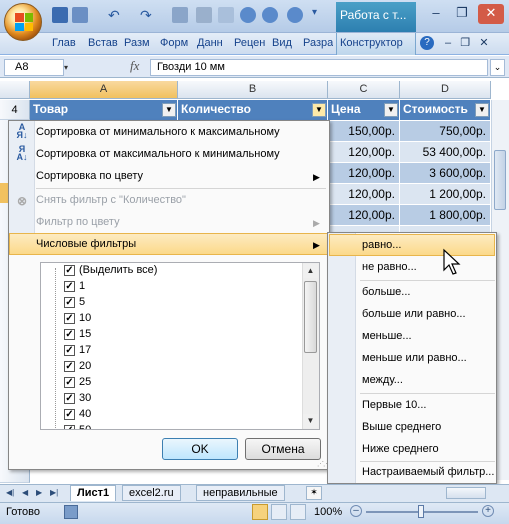  I want to click on fx-icon: fx, so click(134, 66).